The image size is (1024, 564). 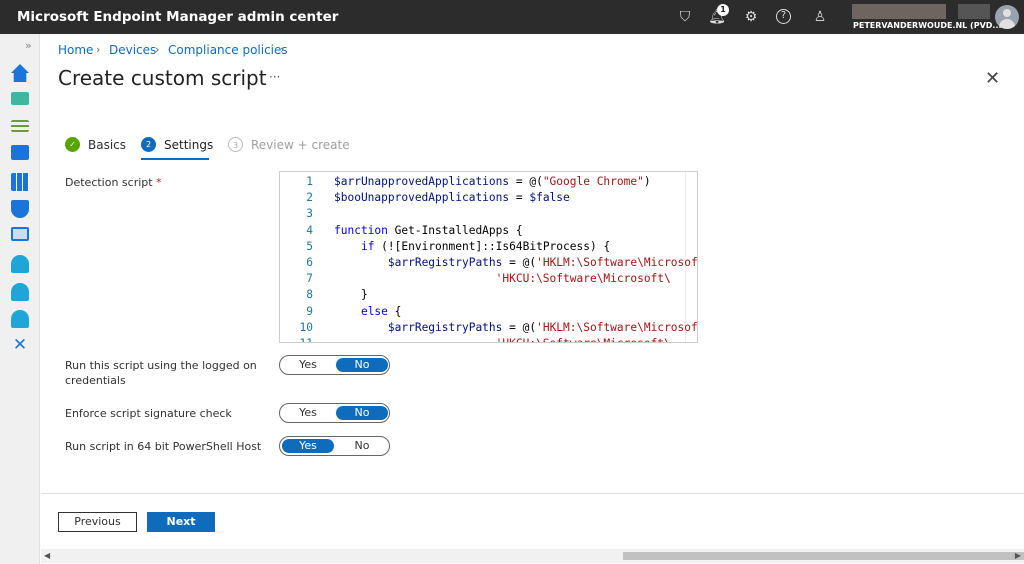 I want to click on line-number: 4, so click(x=309, y=230).